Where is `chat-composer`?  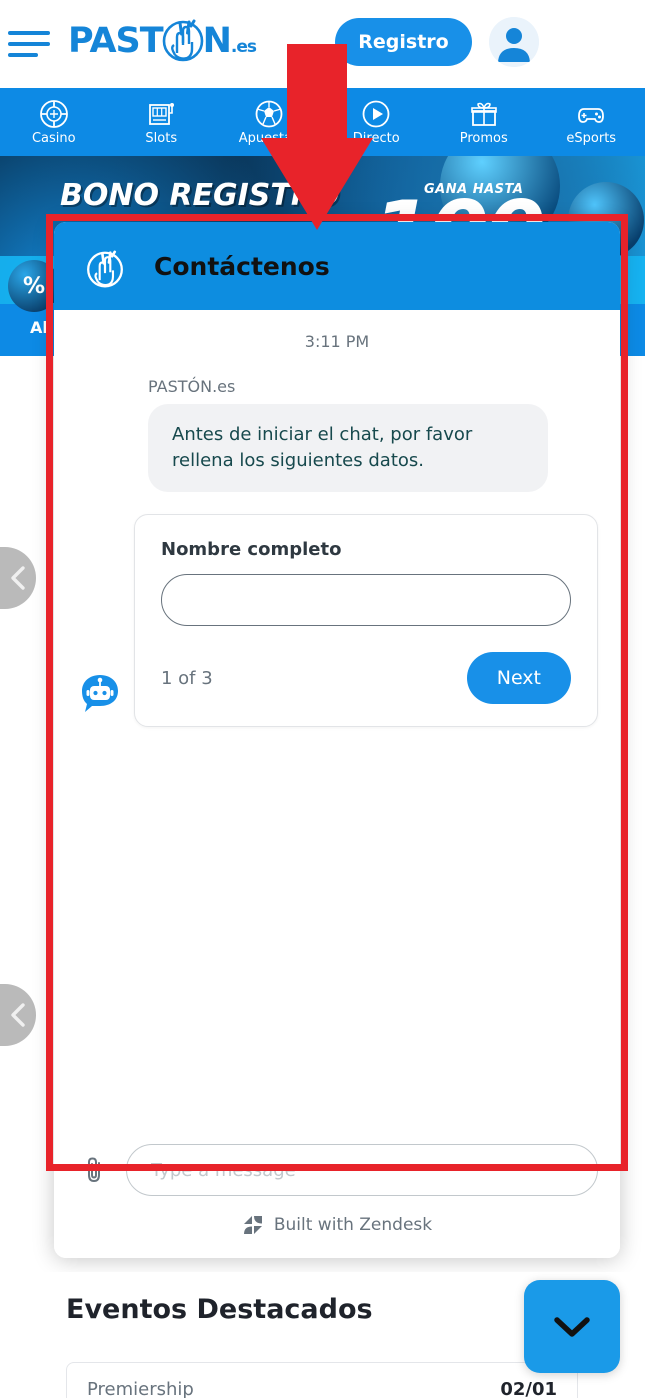
chat-composer is located at coordinates (337, 1163).